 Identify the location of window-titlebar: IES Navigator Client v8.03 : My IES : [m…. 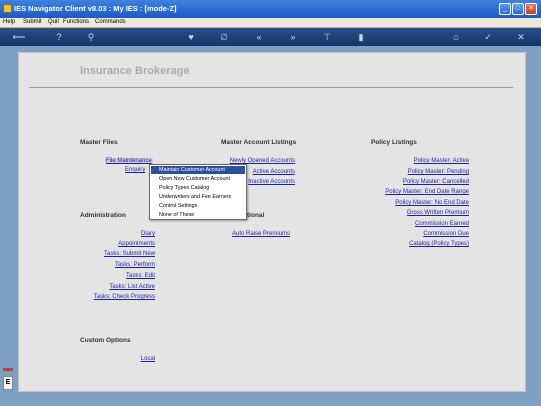
(270, 9).